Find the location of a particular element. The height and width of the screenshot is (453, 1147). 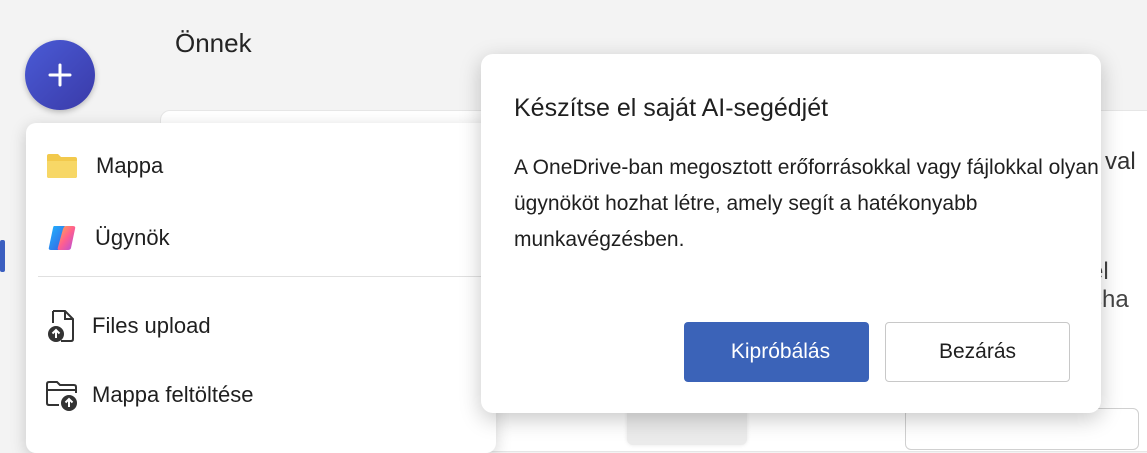

plus-icon is located at coordinates (60, 75).